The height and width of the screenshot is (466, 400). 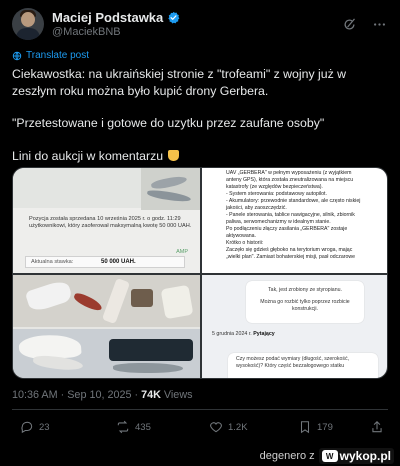 What do you see at coordinates (118, 262) in the screenshot?
I see `current-bid-value: 50 000 UAH.` at bounding box center [118, 262].